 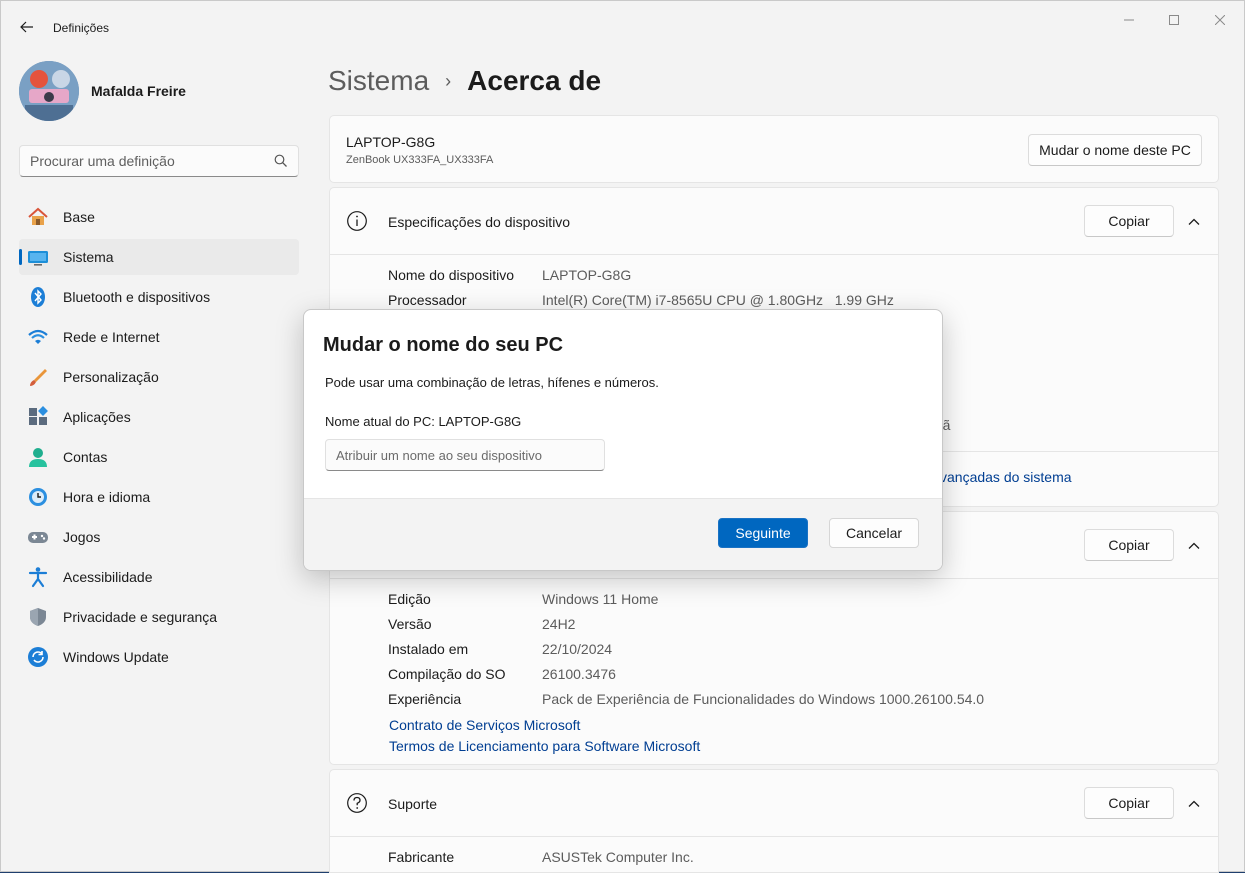 I want to click on sidebar-item-label: Hora e idioma, so click(x=107, y=497).